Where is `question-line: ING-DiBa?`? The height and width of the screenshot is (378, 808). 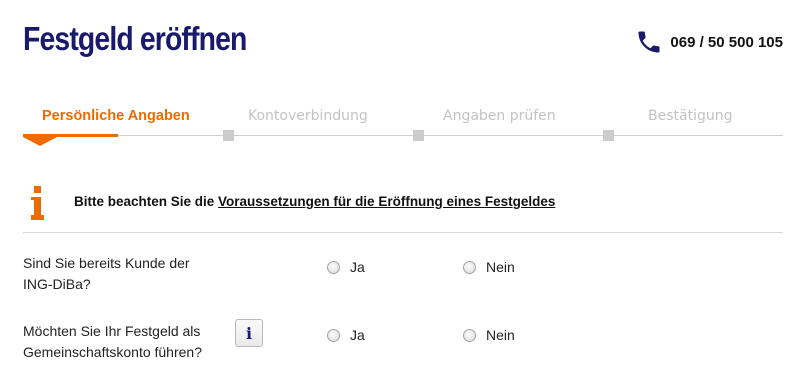 question-line: ING-DiBa? is located at coordinates (57, 284).